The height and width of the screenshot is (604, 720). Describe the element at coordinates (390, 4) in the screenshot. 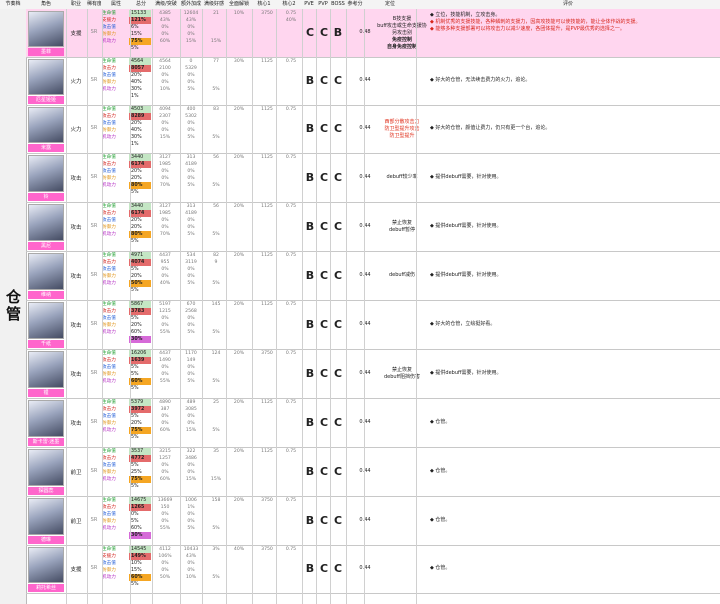

I see `header-cell: 定位` at that location.